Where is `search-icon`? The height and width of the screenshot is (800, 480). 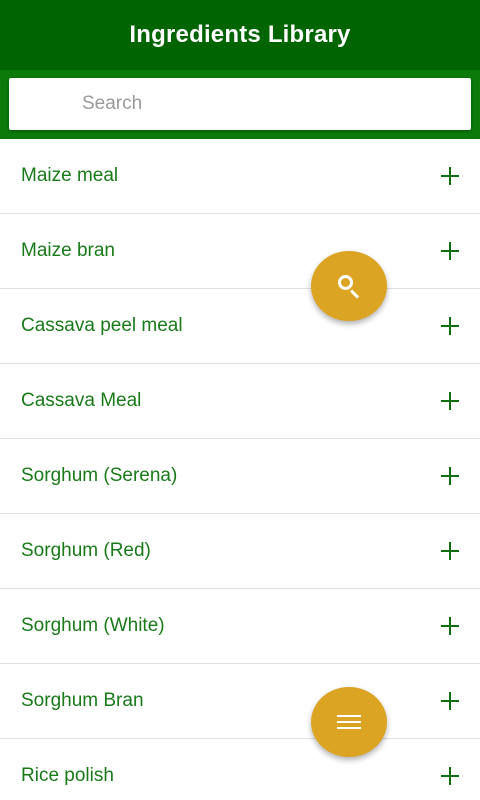
search-icon is located at coordinates (349, 286).